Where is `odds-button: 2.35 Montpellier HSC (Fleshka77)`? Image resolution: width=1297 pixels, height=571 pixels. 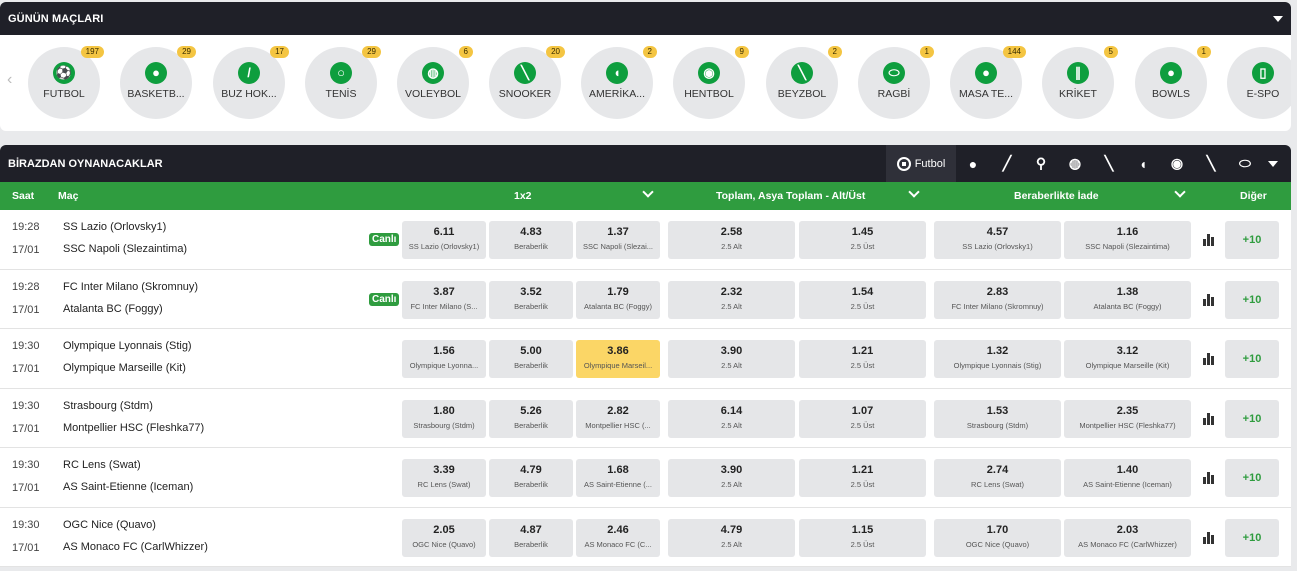 odds-button: 2.35 Montpellier HSC (Fleshka77) is located at coordinates (1127, 418).